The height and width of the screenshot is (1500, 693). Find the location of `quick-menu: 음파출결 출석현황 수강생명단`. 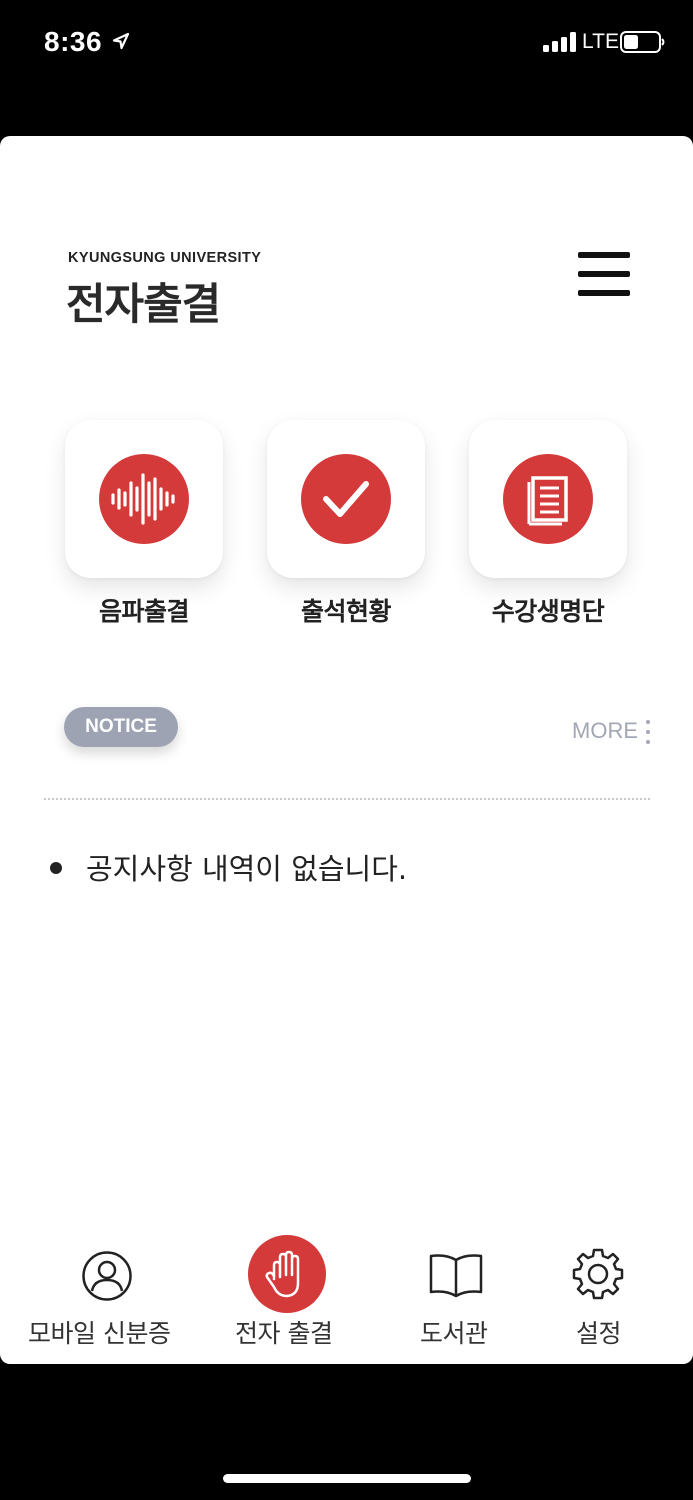

quick-menu: 음파출결 출석현황 수강생명단 is located at coordinates (346, 525).